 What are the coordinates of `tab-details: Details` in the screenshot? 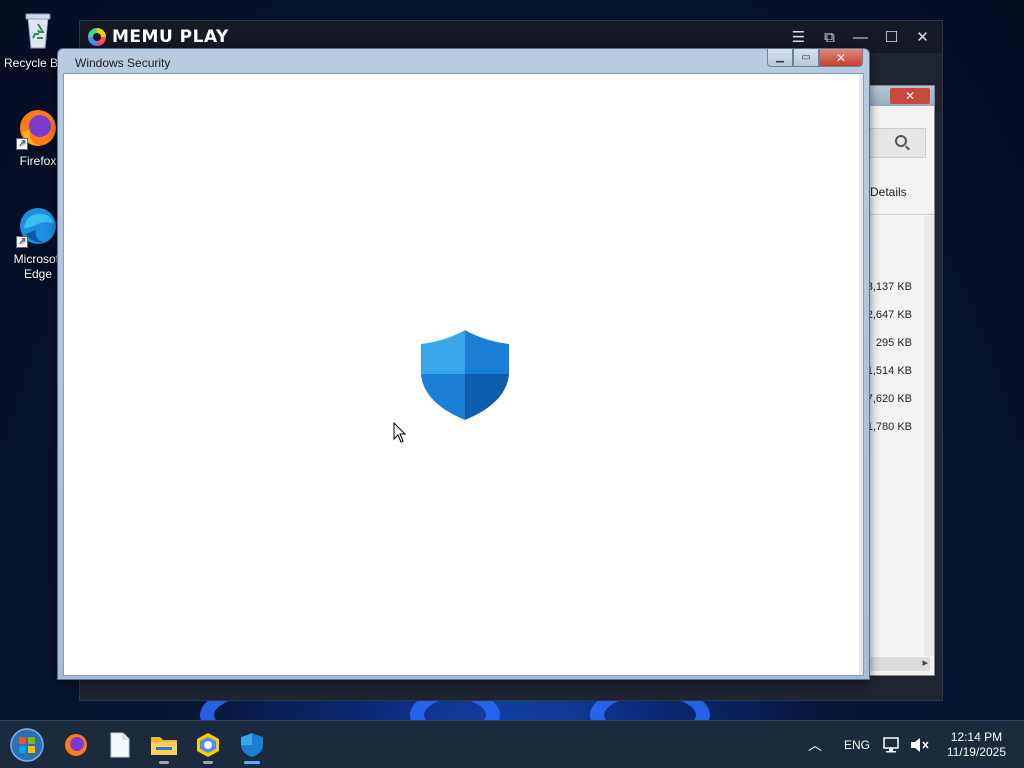 It's located at (888, 192).